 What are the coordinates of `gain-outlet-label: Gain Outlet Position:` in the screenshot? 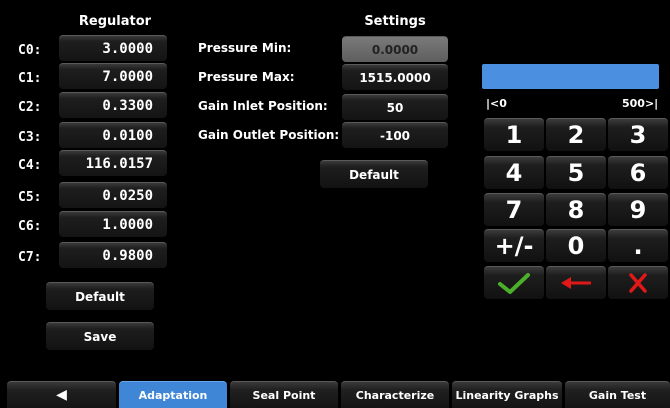 It's located at (269, 135).